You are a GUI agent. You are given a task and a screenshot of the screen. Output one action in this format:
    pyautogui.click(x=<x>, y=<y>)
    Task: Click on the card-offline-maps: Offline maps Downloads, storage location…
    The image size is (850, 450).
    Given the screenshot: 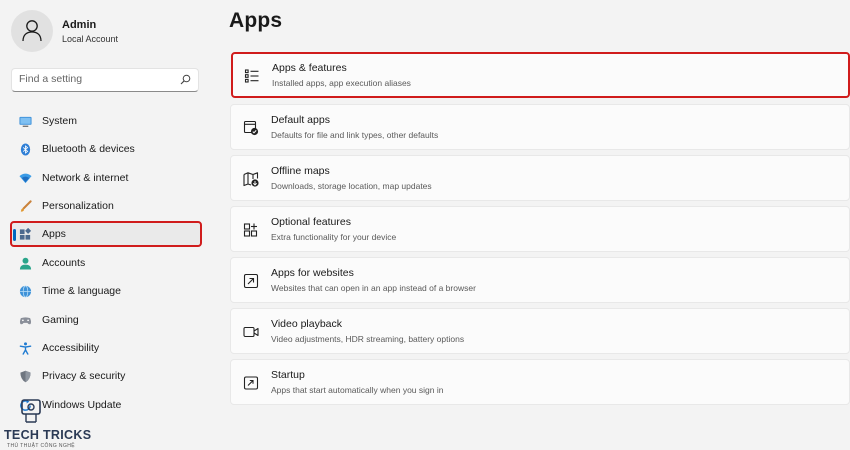 What is the action you would take?
    pyautogui.click(x=540, y=178)
    